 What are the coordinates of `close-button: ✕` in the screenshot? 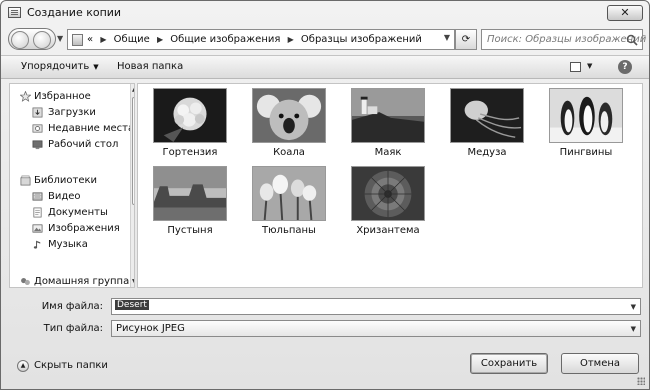 It's located at (625, 13).